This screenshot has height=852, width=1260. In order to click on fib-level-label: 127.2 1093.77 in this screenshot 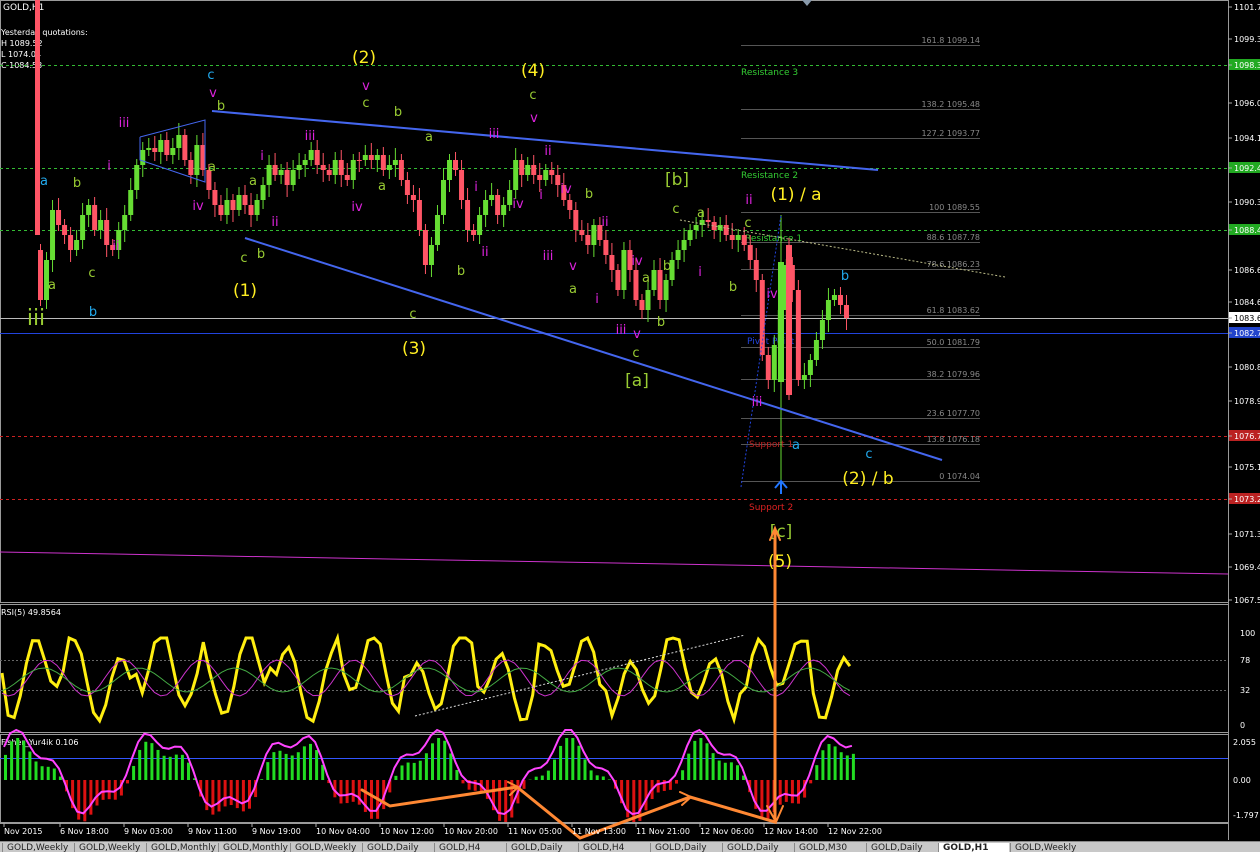, I will do `click(950, 133)`.